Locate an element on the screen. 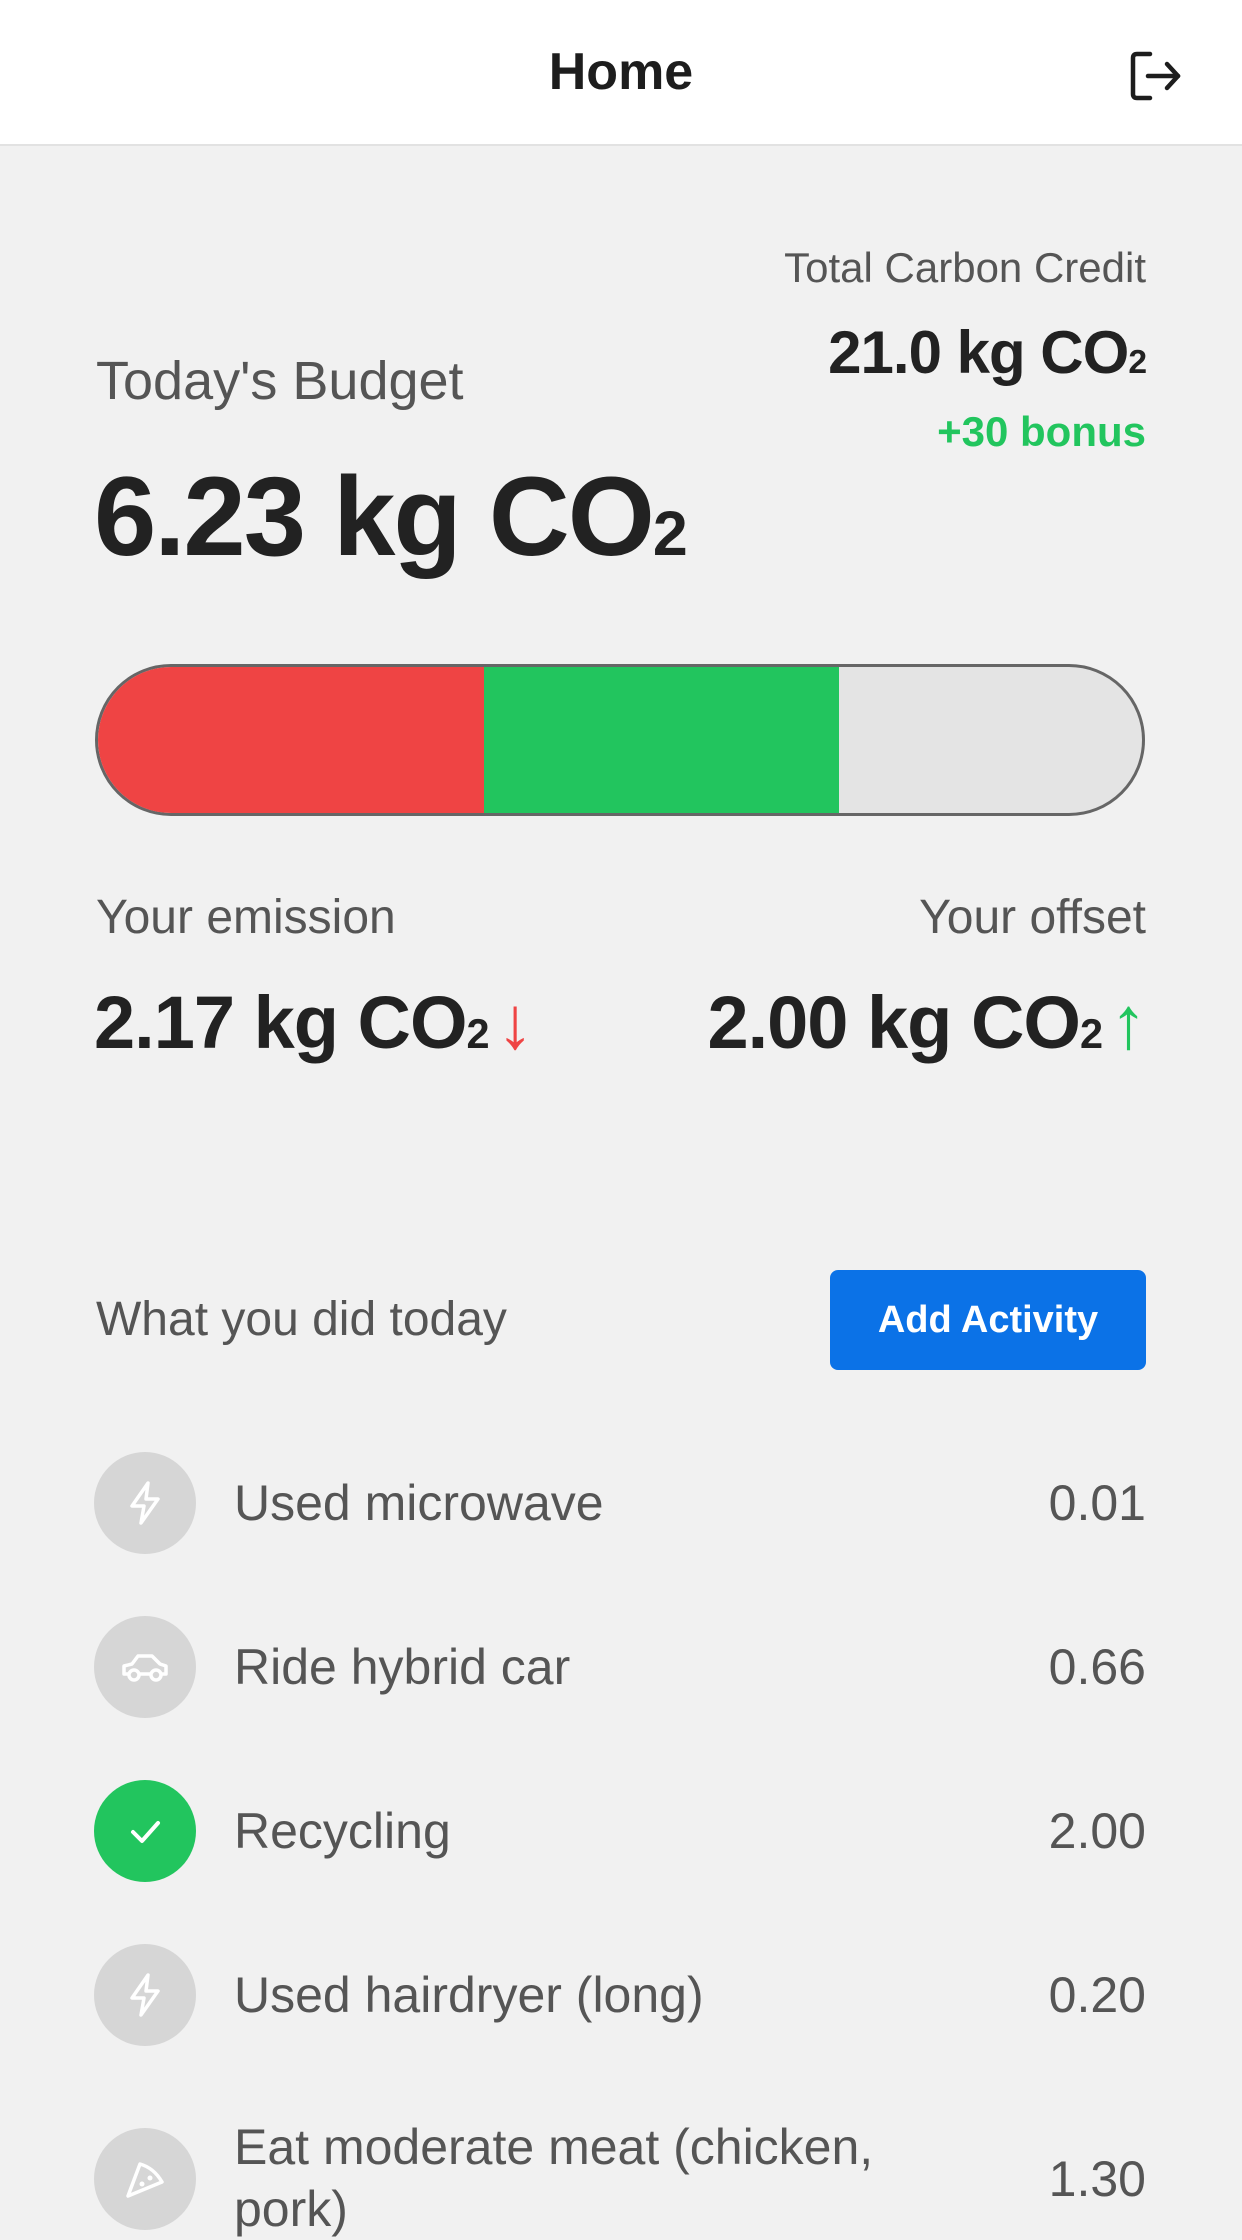  offset-amount: 2.00 kg CO is located at coordinates (894, 1022).